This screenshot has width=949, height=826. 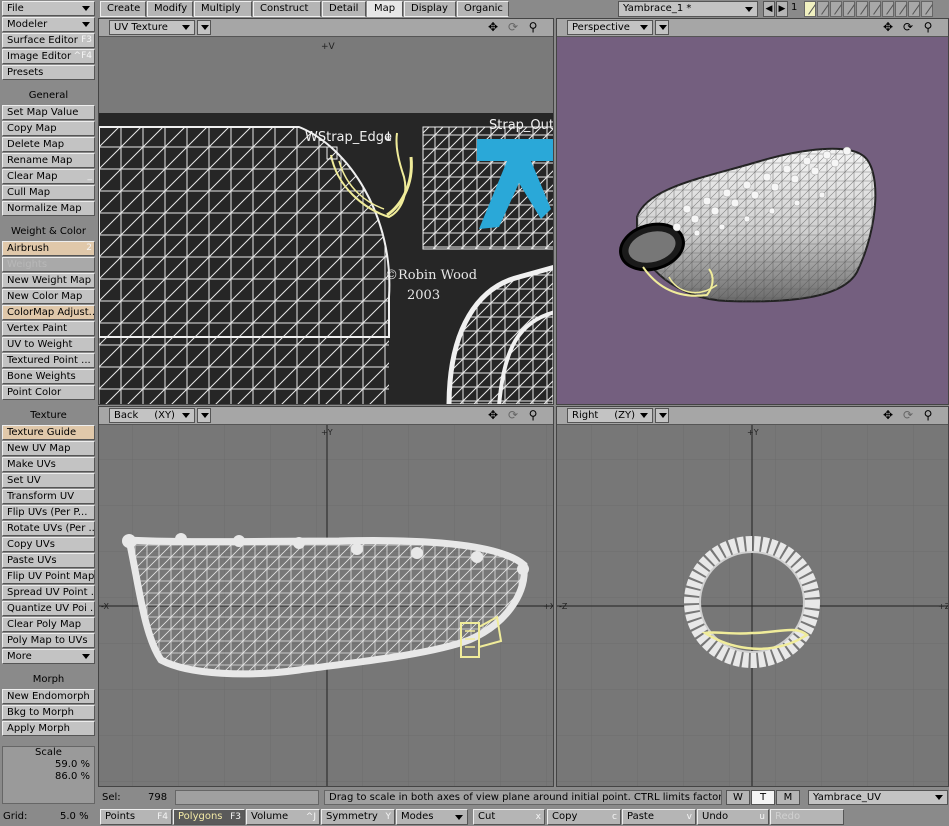 What do you see at coordinates (509, 817) in the screenshot?
I see `cut-button: Cut x` at bounding box center [509, 817].